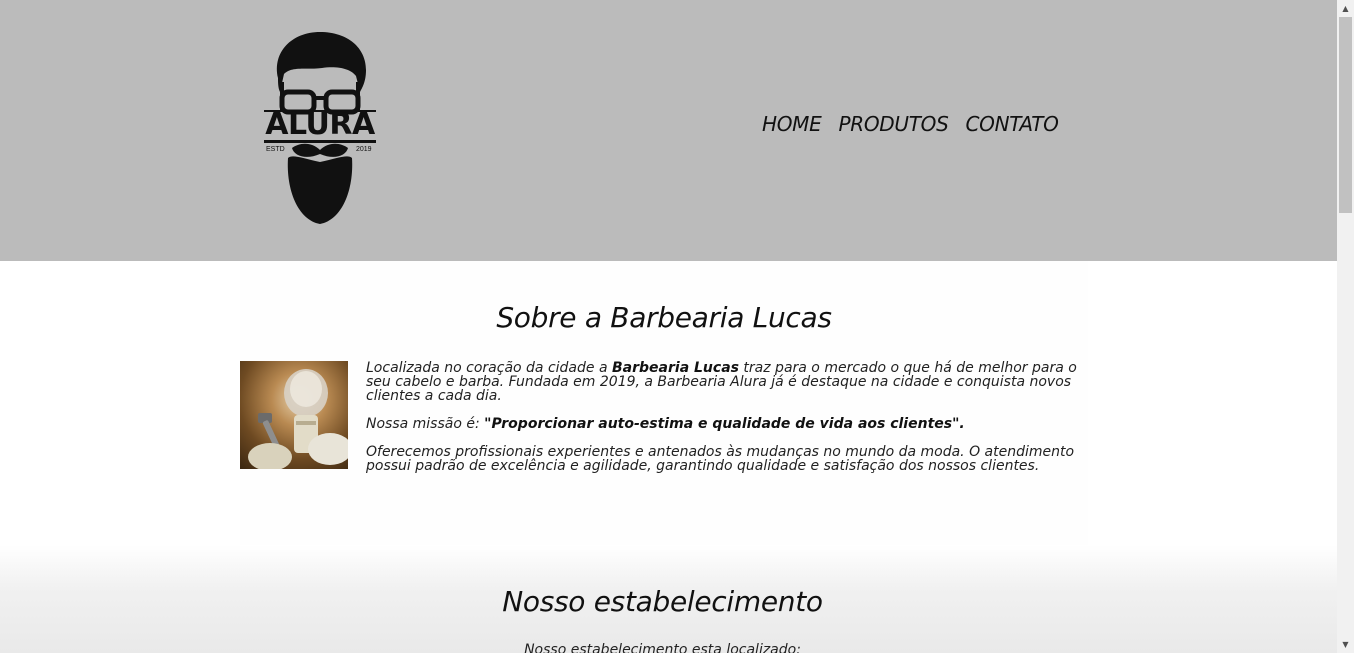 This screenshot has height=653, width=1354. Describe the element at coordinates (298, 419) in the screenshot. I see `shaving-kit-icon` at that location.